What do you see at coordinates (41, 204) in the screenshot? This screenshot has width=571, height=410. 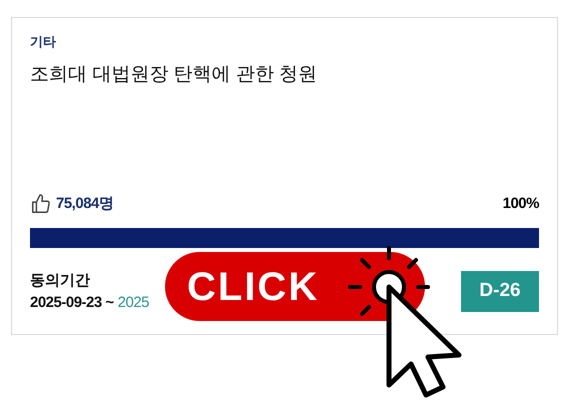 I see `thumbs-up-icon` at bounding box center [41, 204].